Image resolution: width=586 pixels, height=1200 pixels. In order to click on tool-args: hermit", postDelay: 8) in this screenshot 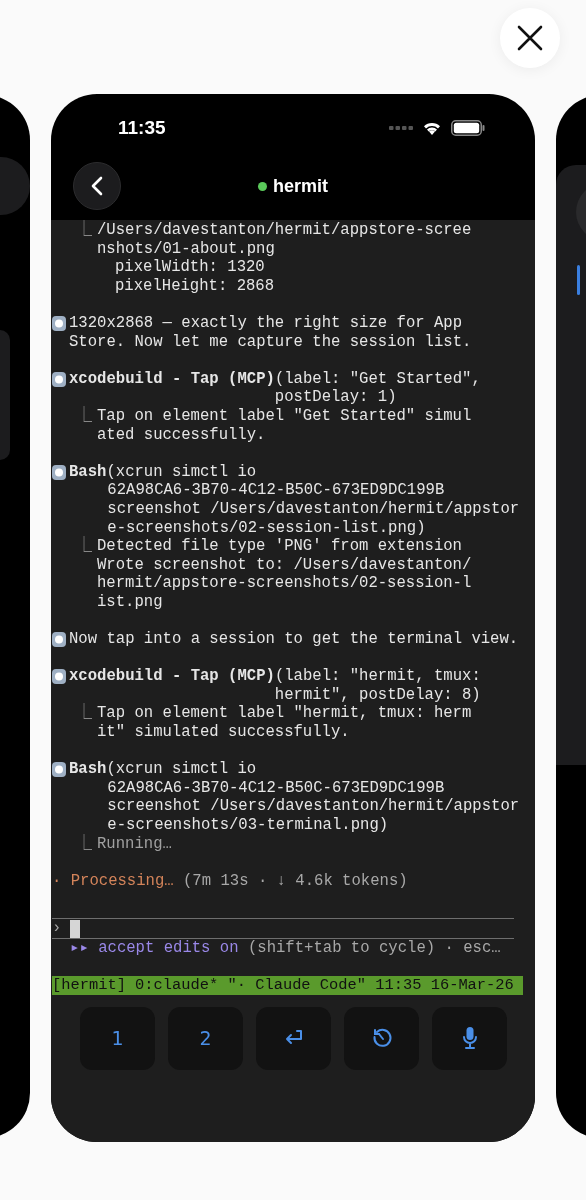, I will do `click(377, 694)`.